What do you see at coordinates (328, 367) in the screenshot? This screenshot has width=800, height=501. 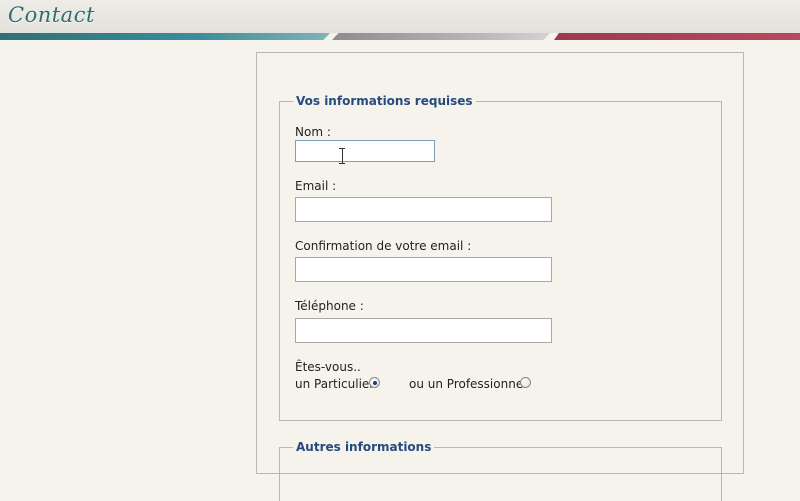 I see `customer-type-question: Êtes-vous..` at bounding box center [328, 367].